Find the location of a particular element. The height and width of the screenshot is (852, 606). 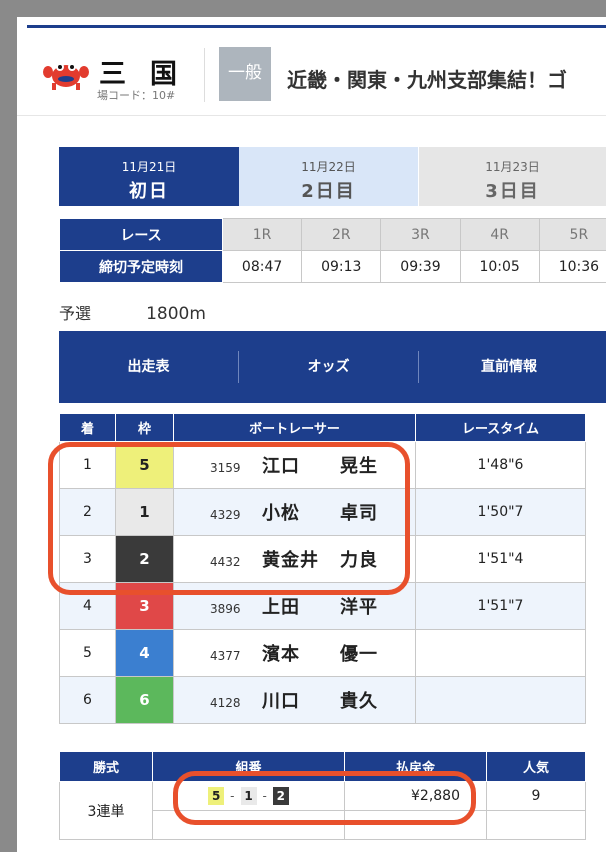

deadline-time: 09:13 is located at coordinates (341, 266).